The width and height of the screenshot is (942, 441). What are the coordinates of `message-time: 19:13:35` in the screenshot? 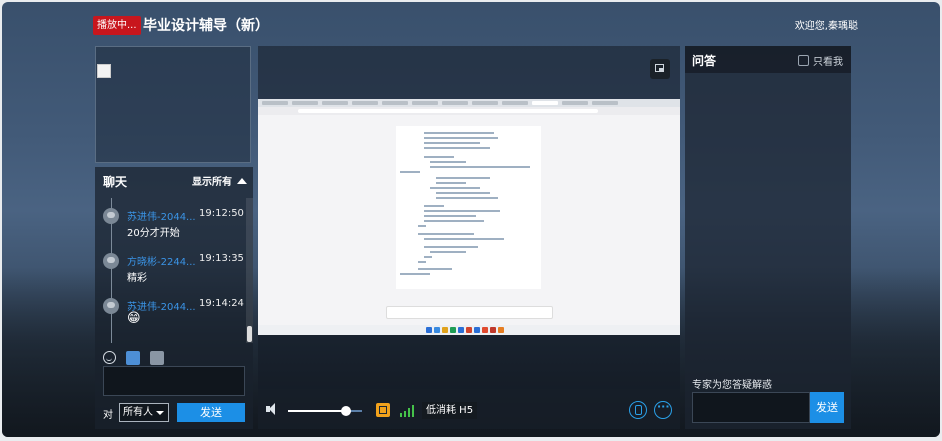 It's located at (221, 258).